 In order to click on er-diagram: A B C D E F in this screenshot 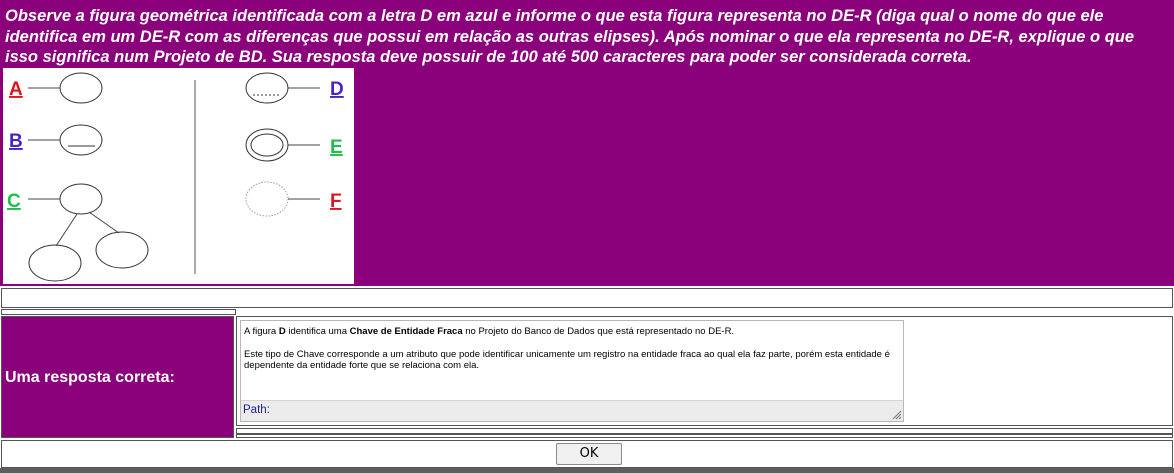, I will do `click(175, 177)`.